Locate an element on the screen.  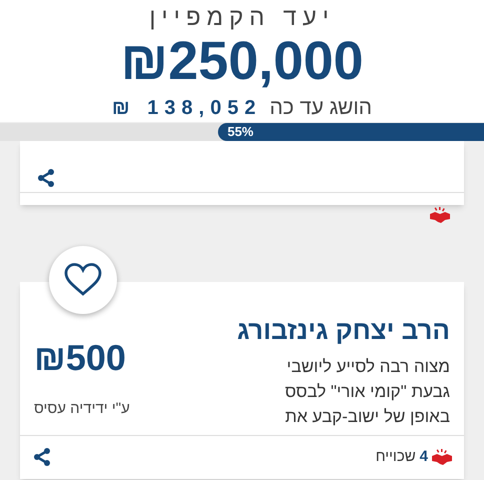
likes-label: שכוייח is located at coordinates (396, 457).